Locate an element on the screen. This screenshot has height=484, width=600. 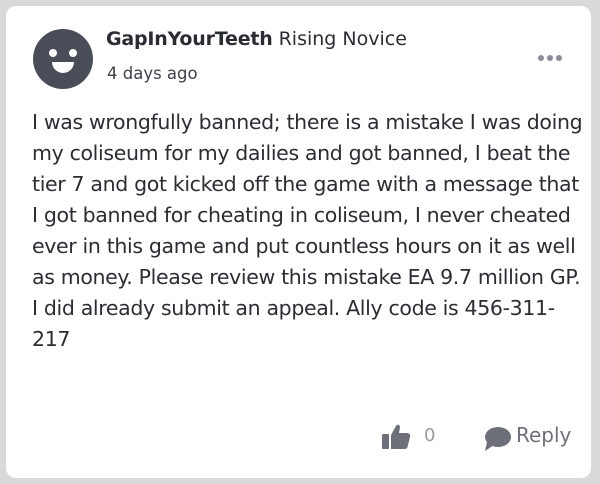
avatar is located at coordinates (63, 59).